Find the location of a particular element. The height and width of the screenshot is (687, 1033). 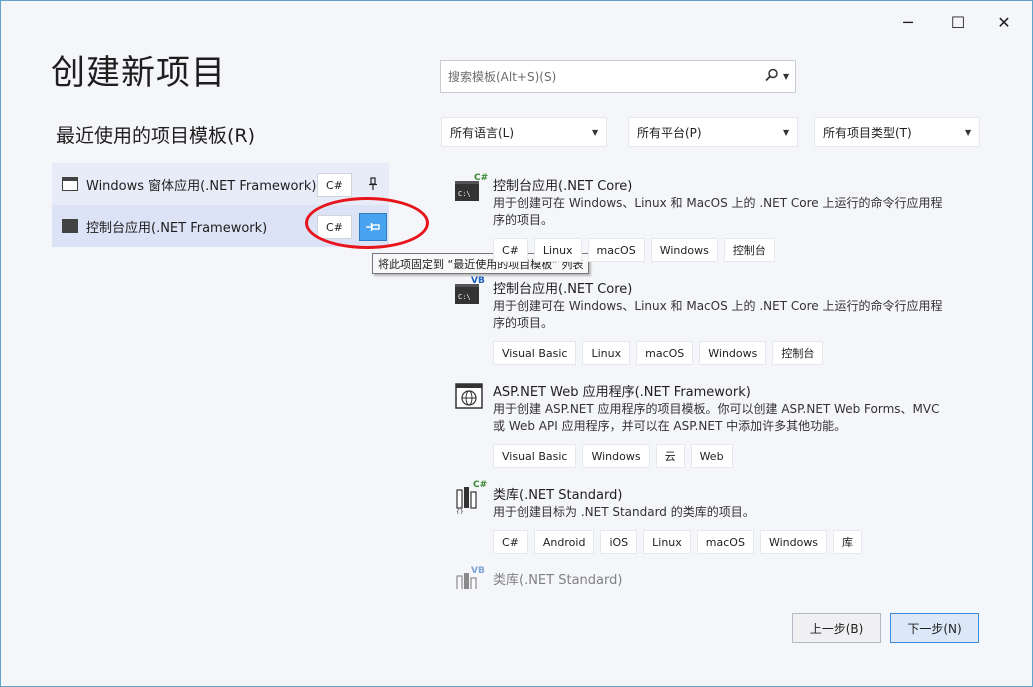

platform-filter-label: 所有平台(P) is located at coordinates (669, 132).